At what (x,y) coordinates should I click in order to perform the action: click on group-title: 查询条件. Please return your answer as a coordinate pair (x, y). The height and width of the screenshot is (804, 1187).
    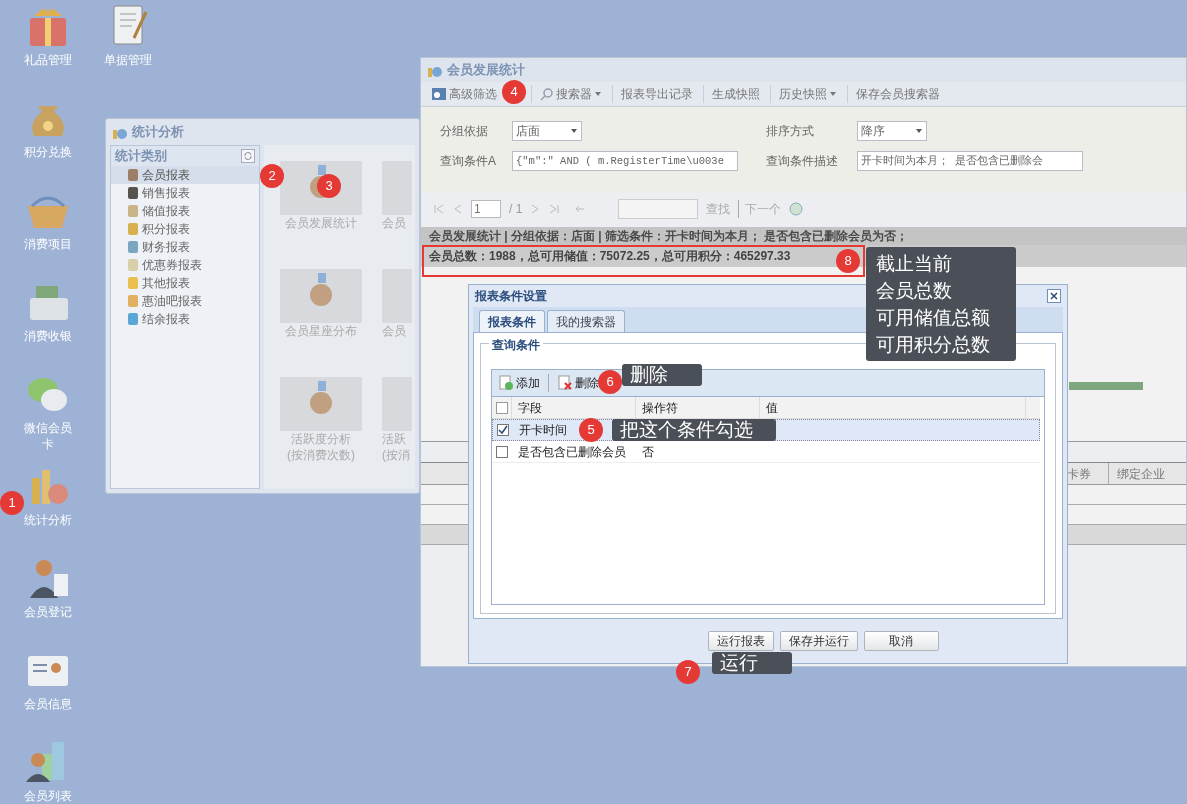
    Looking at the image, I should click on (516, 345).